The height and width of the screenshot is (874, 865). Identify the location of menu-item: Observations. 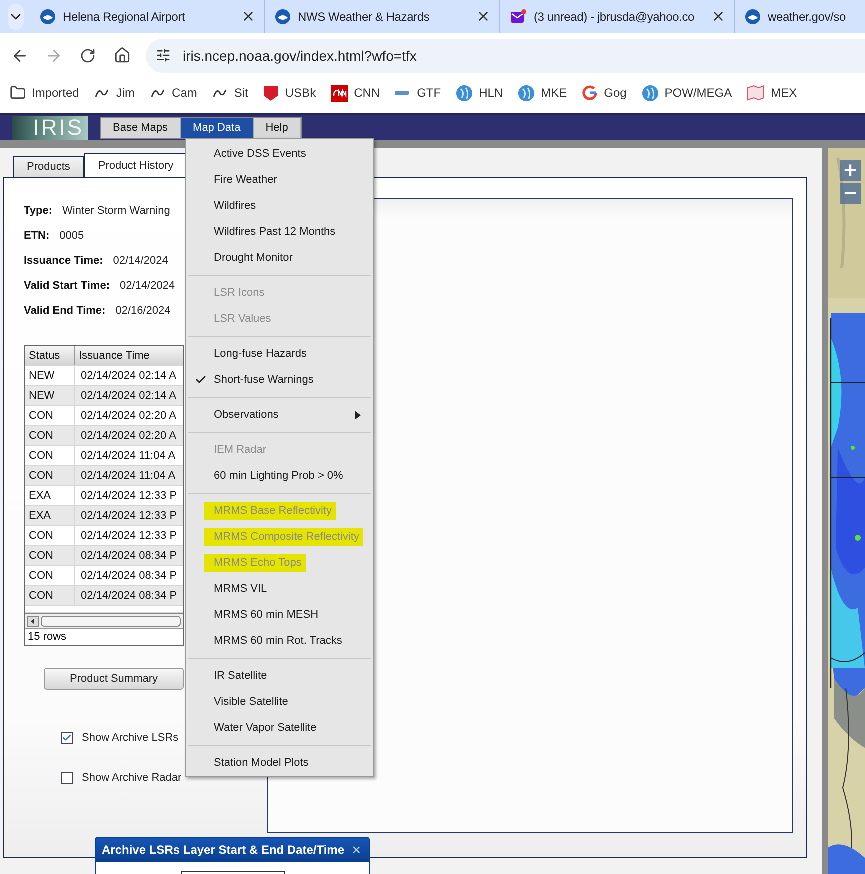
(279, 415).